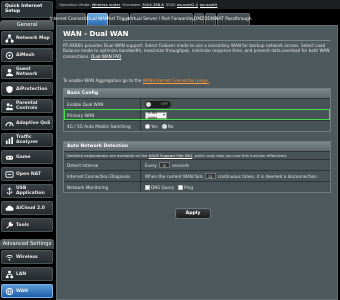  I want to click on sidebar-item-wan: WAN, so click(27, 291).